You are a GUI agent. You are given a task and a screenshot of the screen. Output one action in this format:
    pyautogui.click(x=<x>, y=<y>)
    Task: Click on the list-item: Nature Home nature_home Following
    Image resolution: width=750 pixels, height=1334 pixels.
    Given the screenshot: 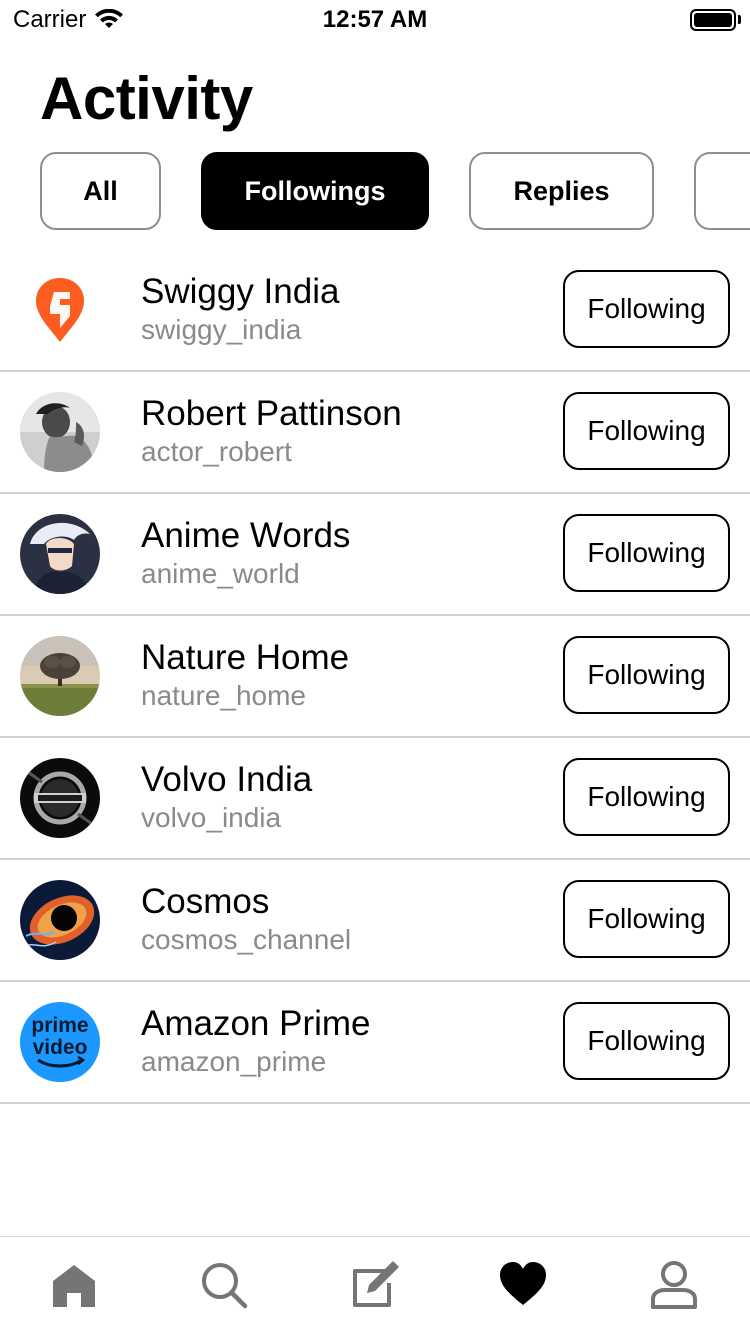 What is the action you would take?
    pyautogui.click(x=375, y=677)
    